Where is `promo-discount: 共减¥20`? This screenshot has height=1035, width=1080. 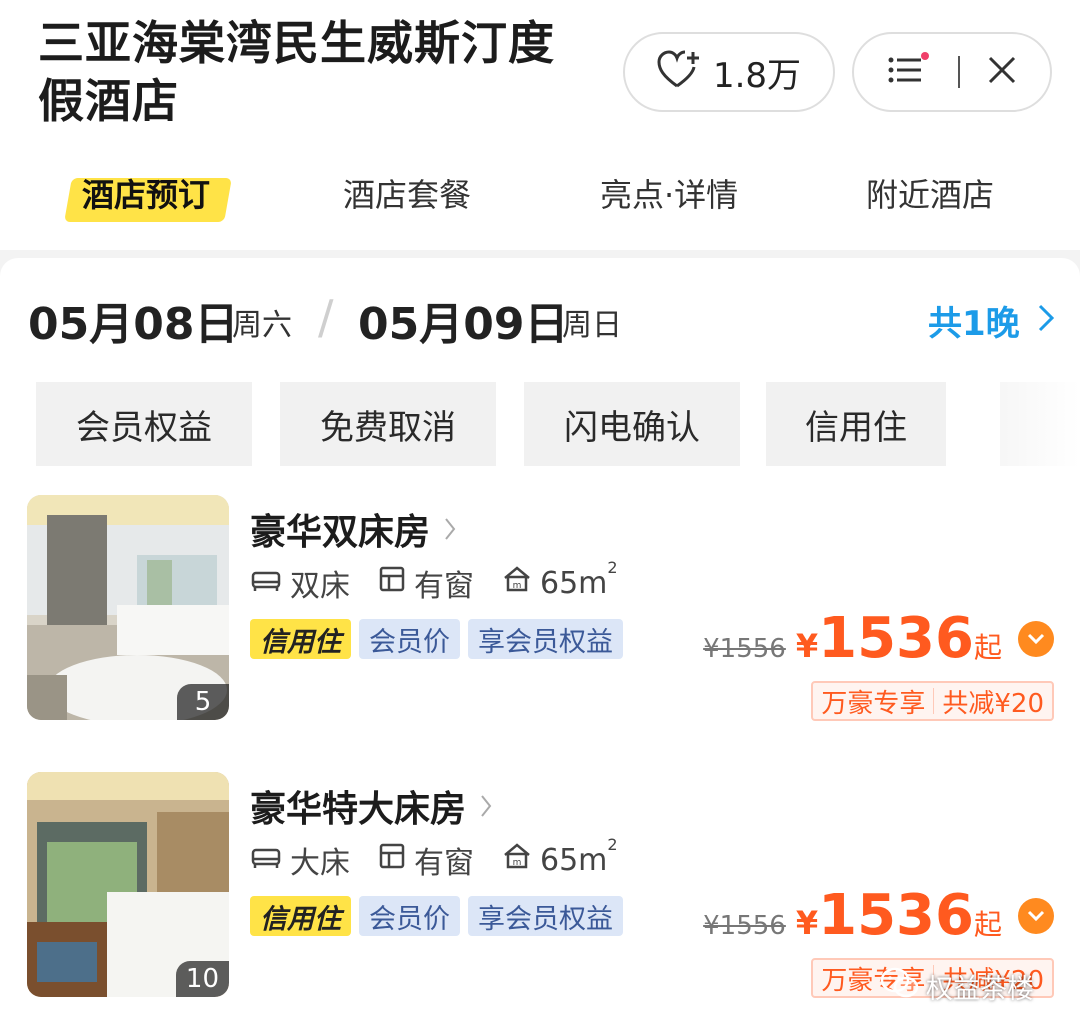
promo-discount: 共减¥20 is located at coordinates (993, 703).